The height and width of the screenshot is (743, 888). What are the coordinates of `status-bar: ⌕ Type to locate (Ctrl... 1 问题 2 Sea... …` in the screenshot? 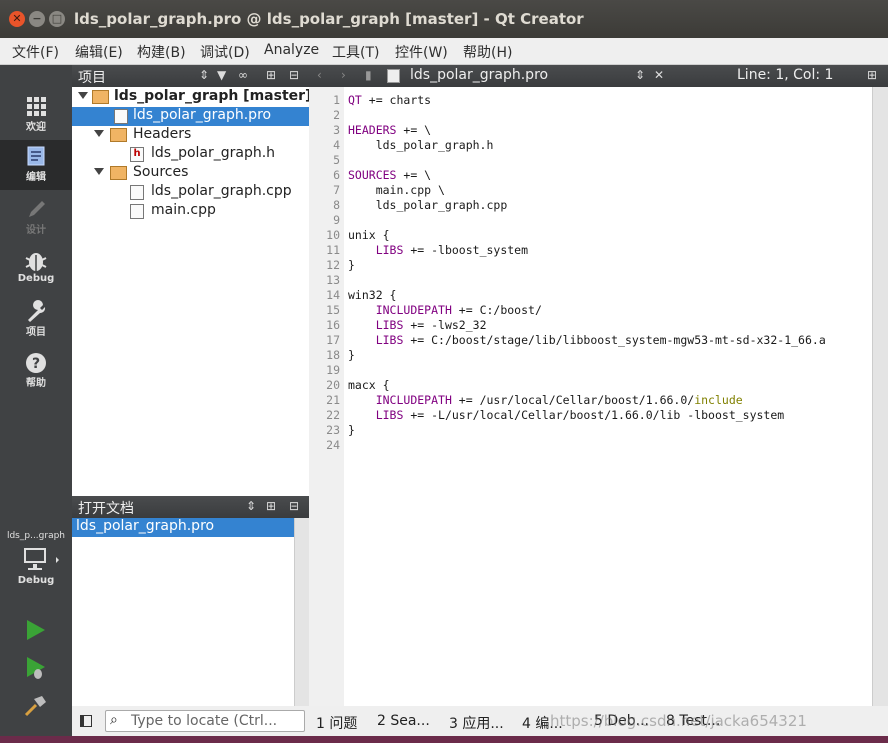 It's located at (480, 721).